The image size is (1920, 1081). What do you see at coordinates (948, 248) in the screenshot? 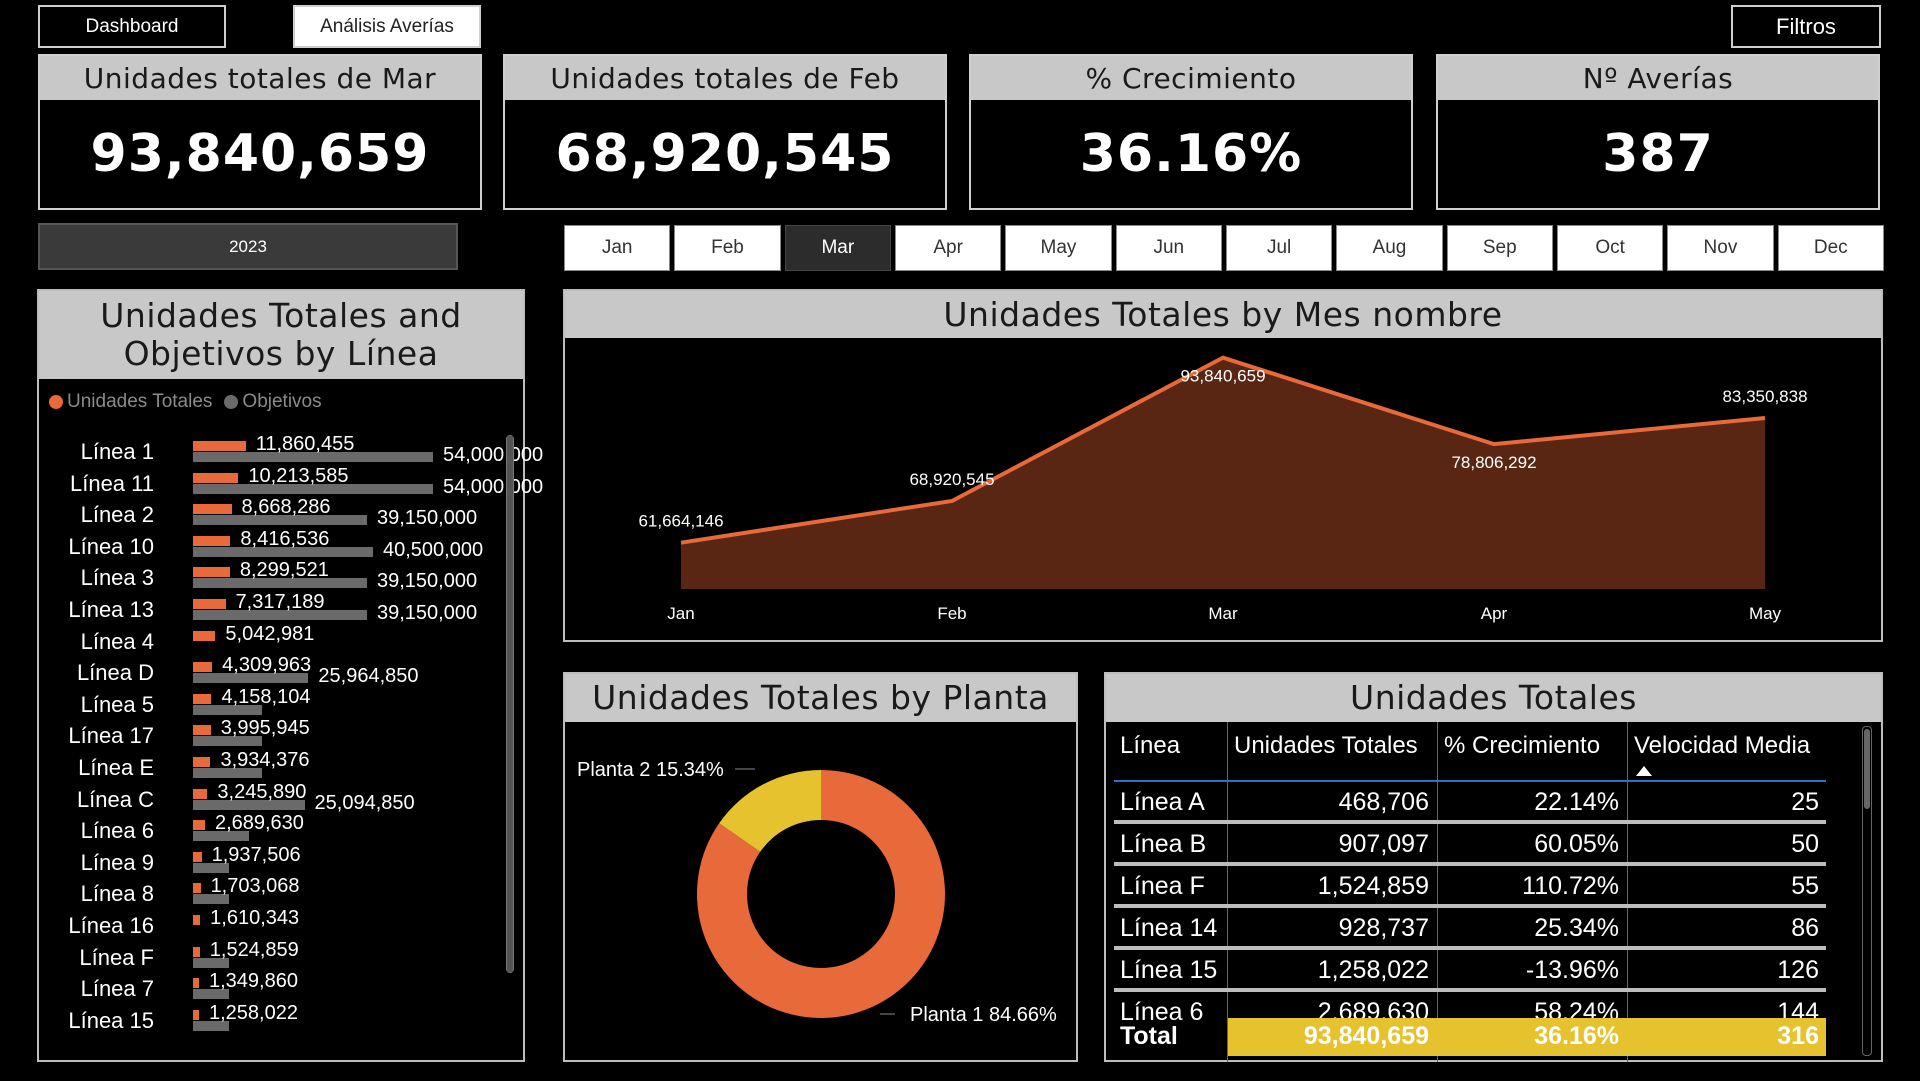
I see `month-apr: Apr` at bounding box center [948, 248].